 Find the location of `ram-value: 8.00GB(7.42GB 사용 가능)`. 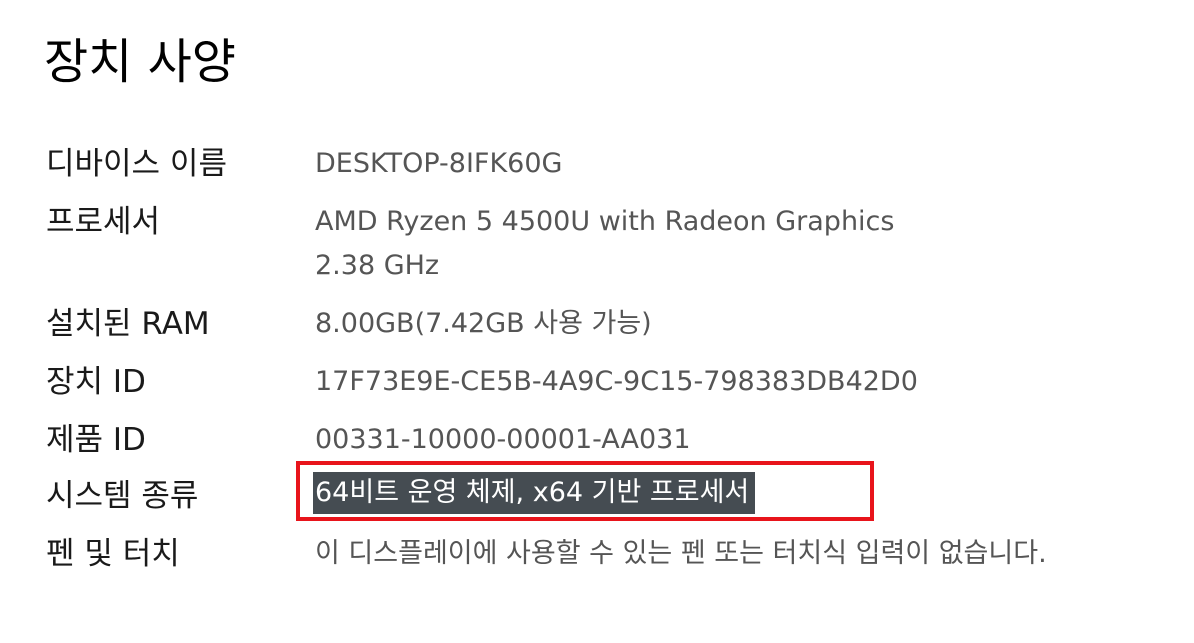

ram-value: 8.00GB(7.42GB 사용 가능) is located at coordinates (483, 324).